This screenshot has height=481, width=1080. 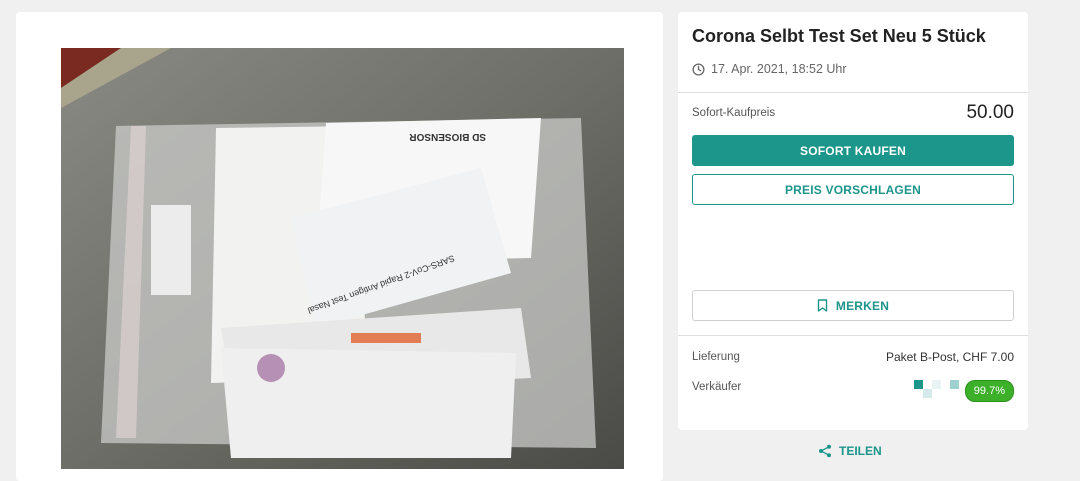 I want to click on watch-button: MERKEN, so click(x=853, y=305).